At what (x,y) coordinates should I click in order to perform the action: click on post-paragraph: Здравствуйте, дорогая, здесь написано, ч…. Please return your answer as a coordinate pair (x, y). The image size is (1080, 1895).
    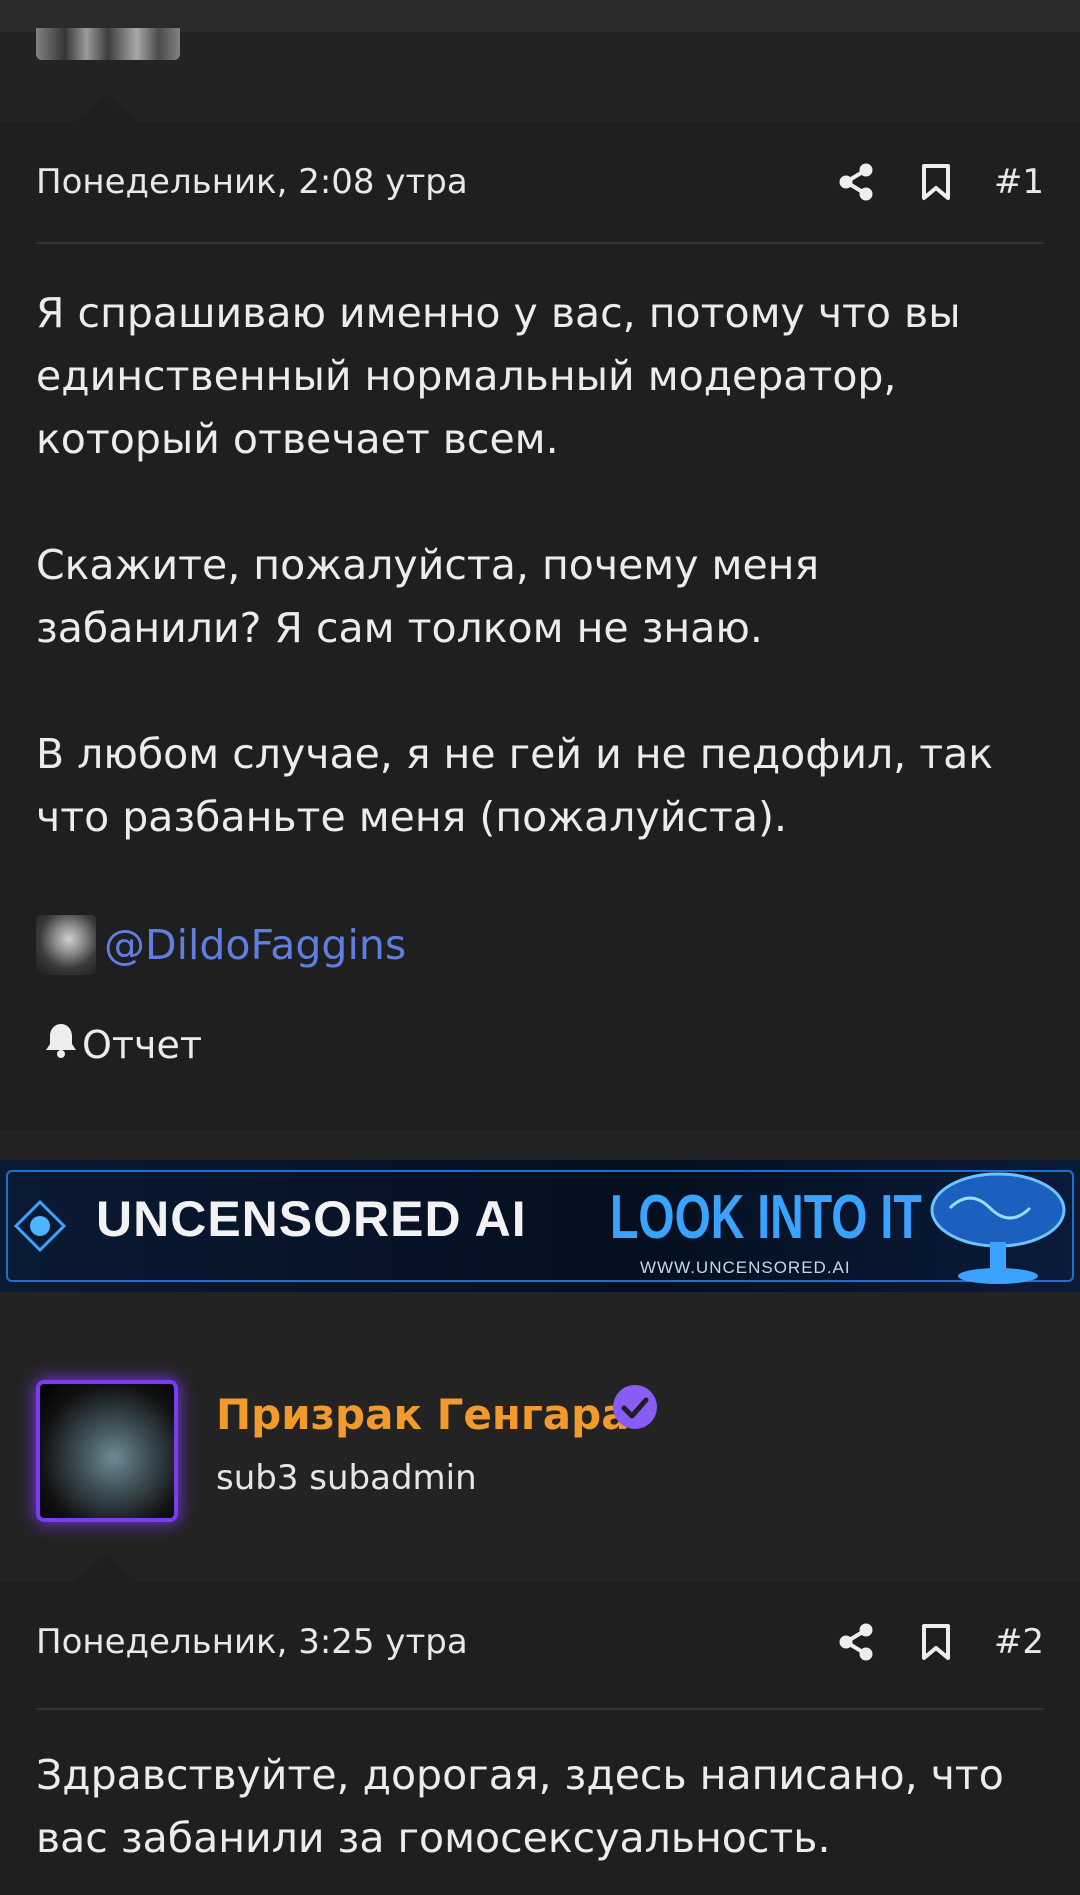
    Looking at the image, I should click on (520, 1806).